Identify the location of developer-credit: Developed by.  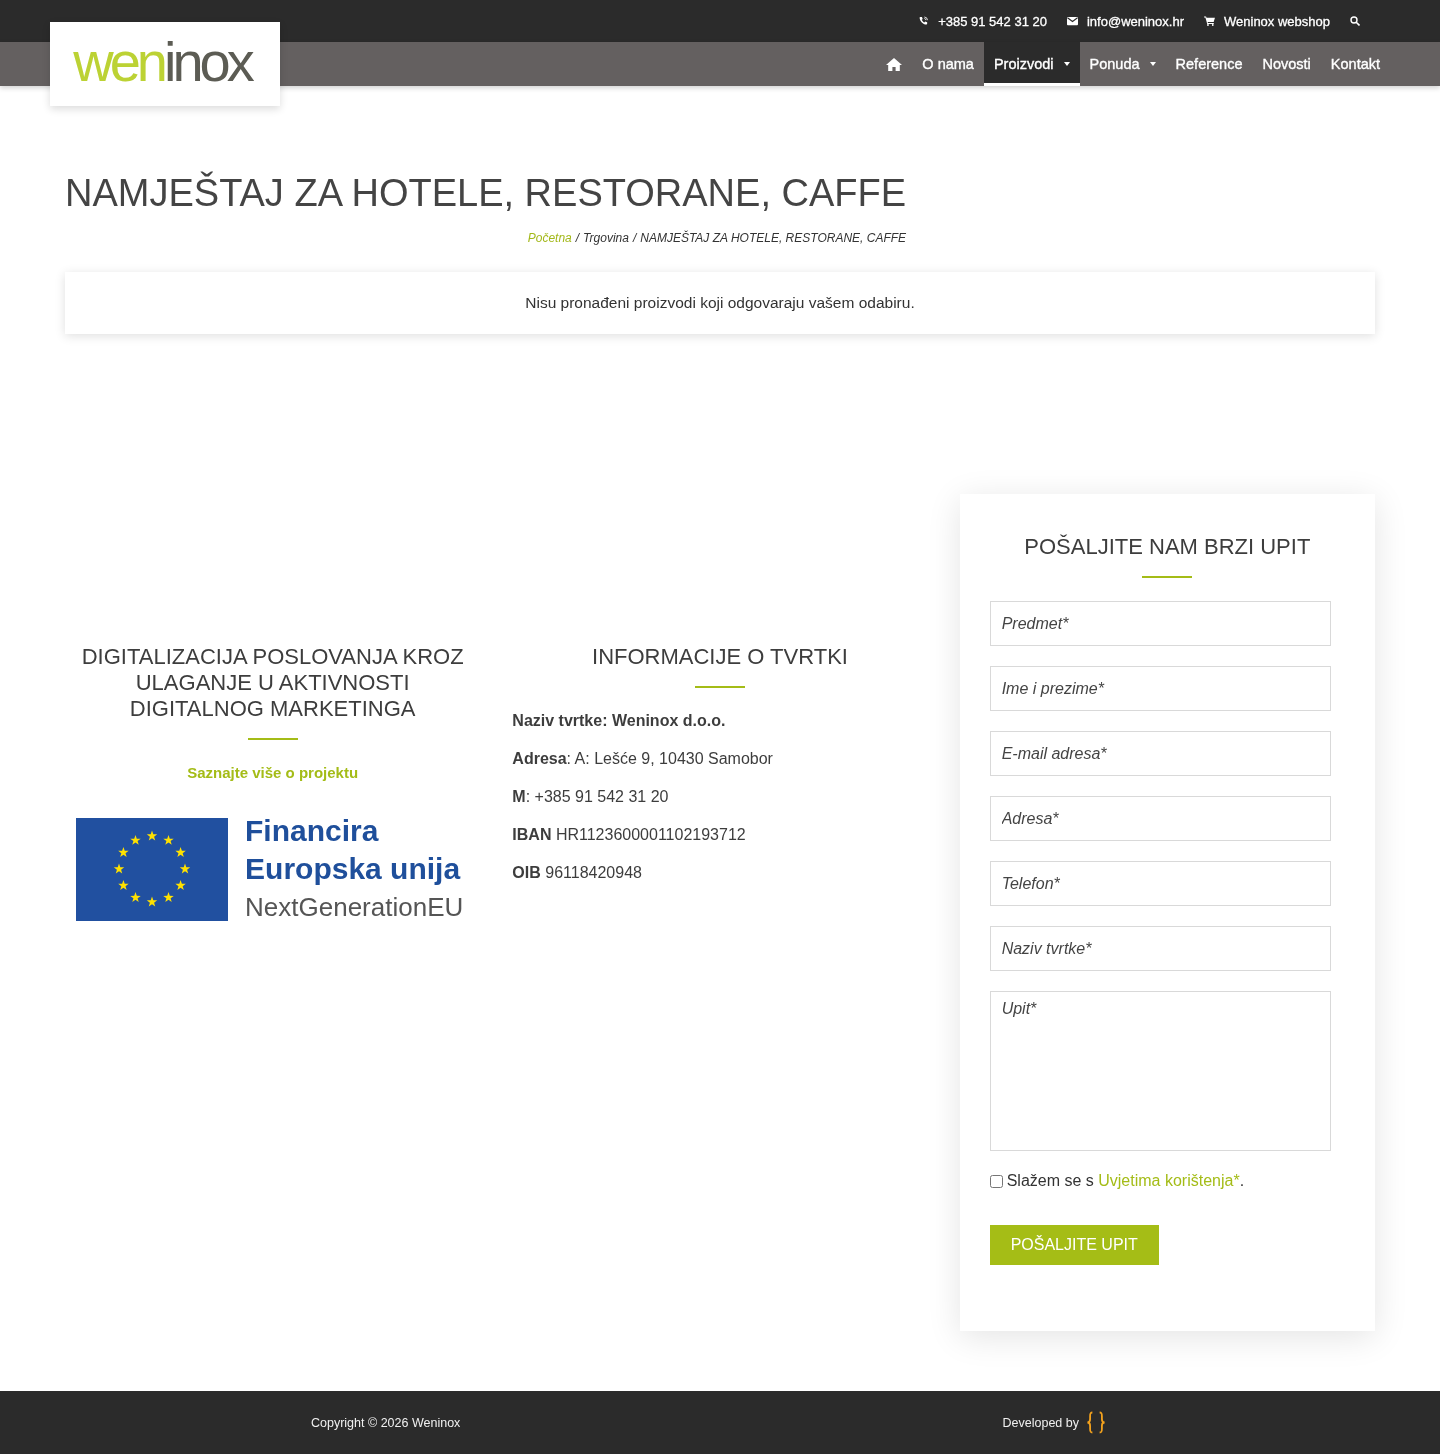
(1040, 1422).